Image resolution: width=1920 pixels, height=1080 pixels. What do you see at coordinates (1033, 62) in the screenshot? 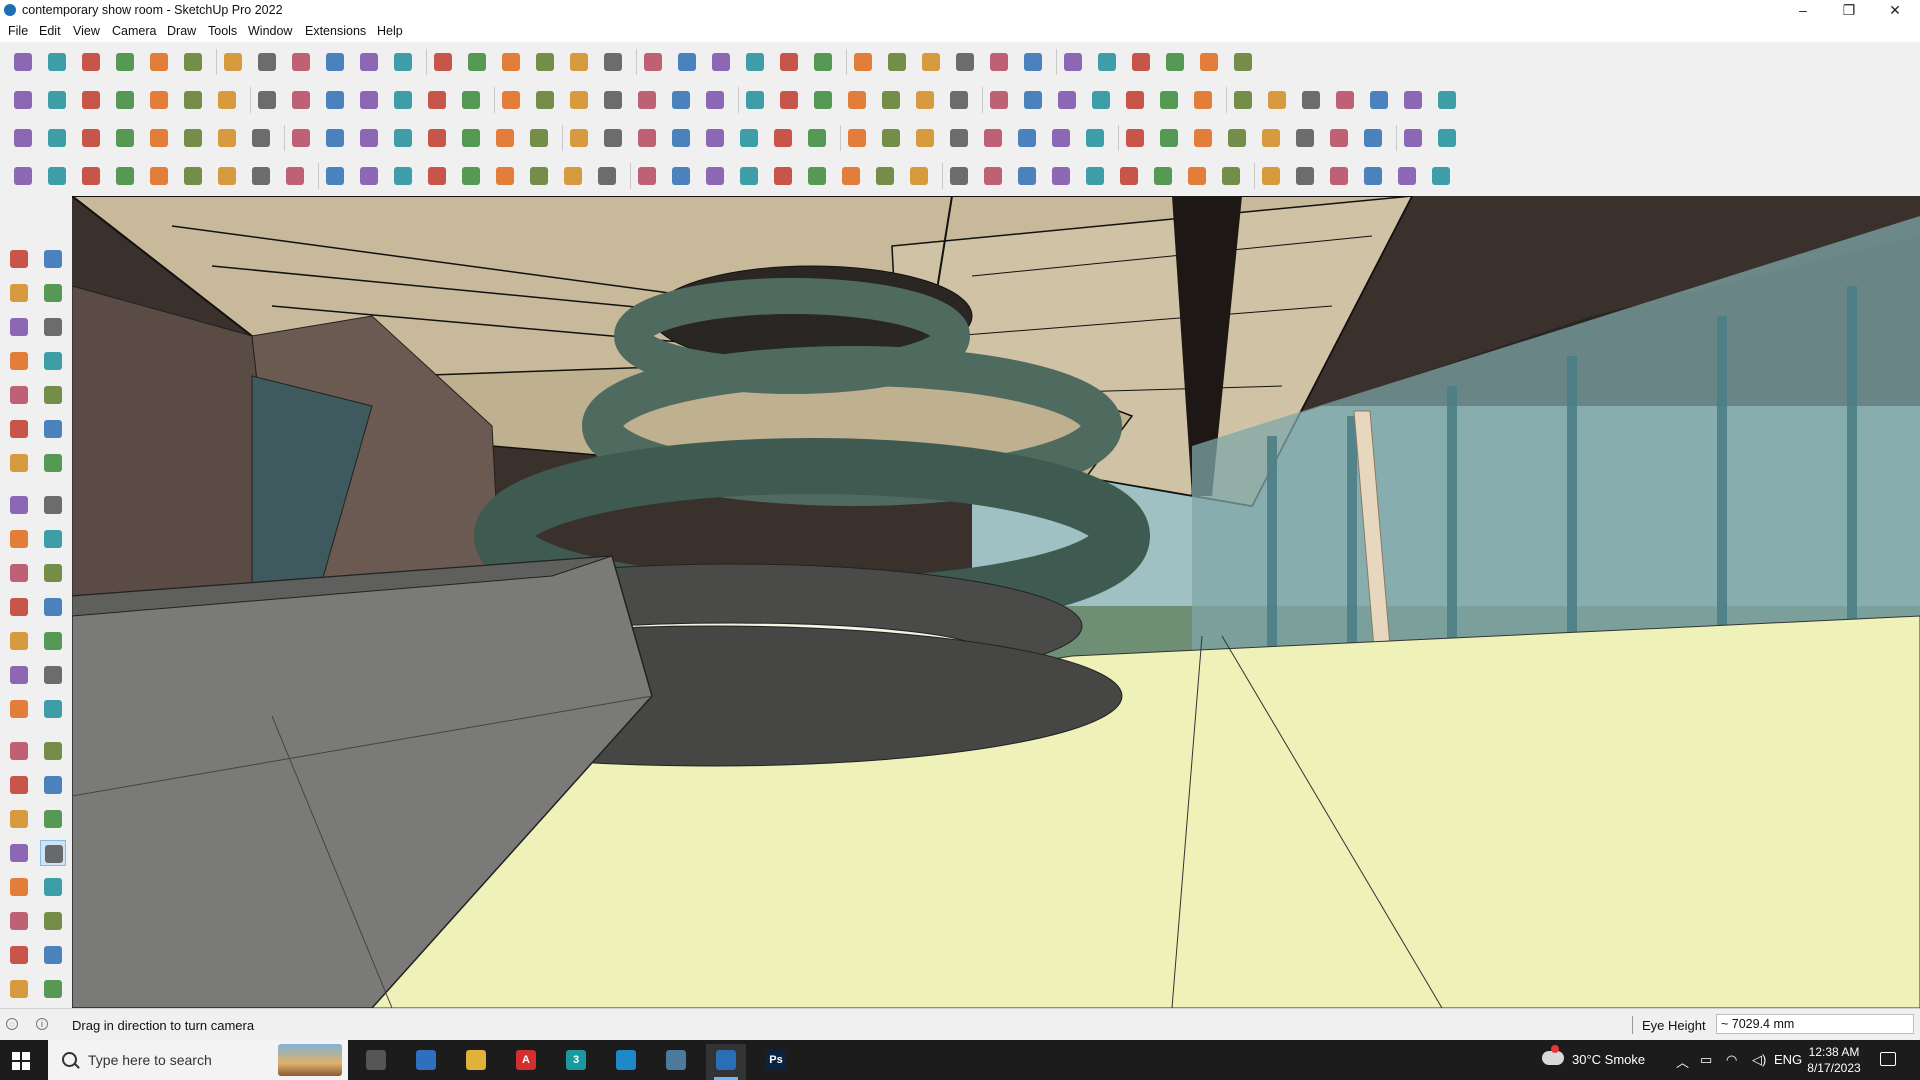
I see `row1-tool-30-icon` at bounding box center [1033, 62].